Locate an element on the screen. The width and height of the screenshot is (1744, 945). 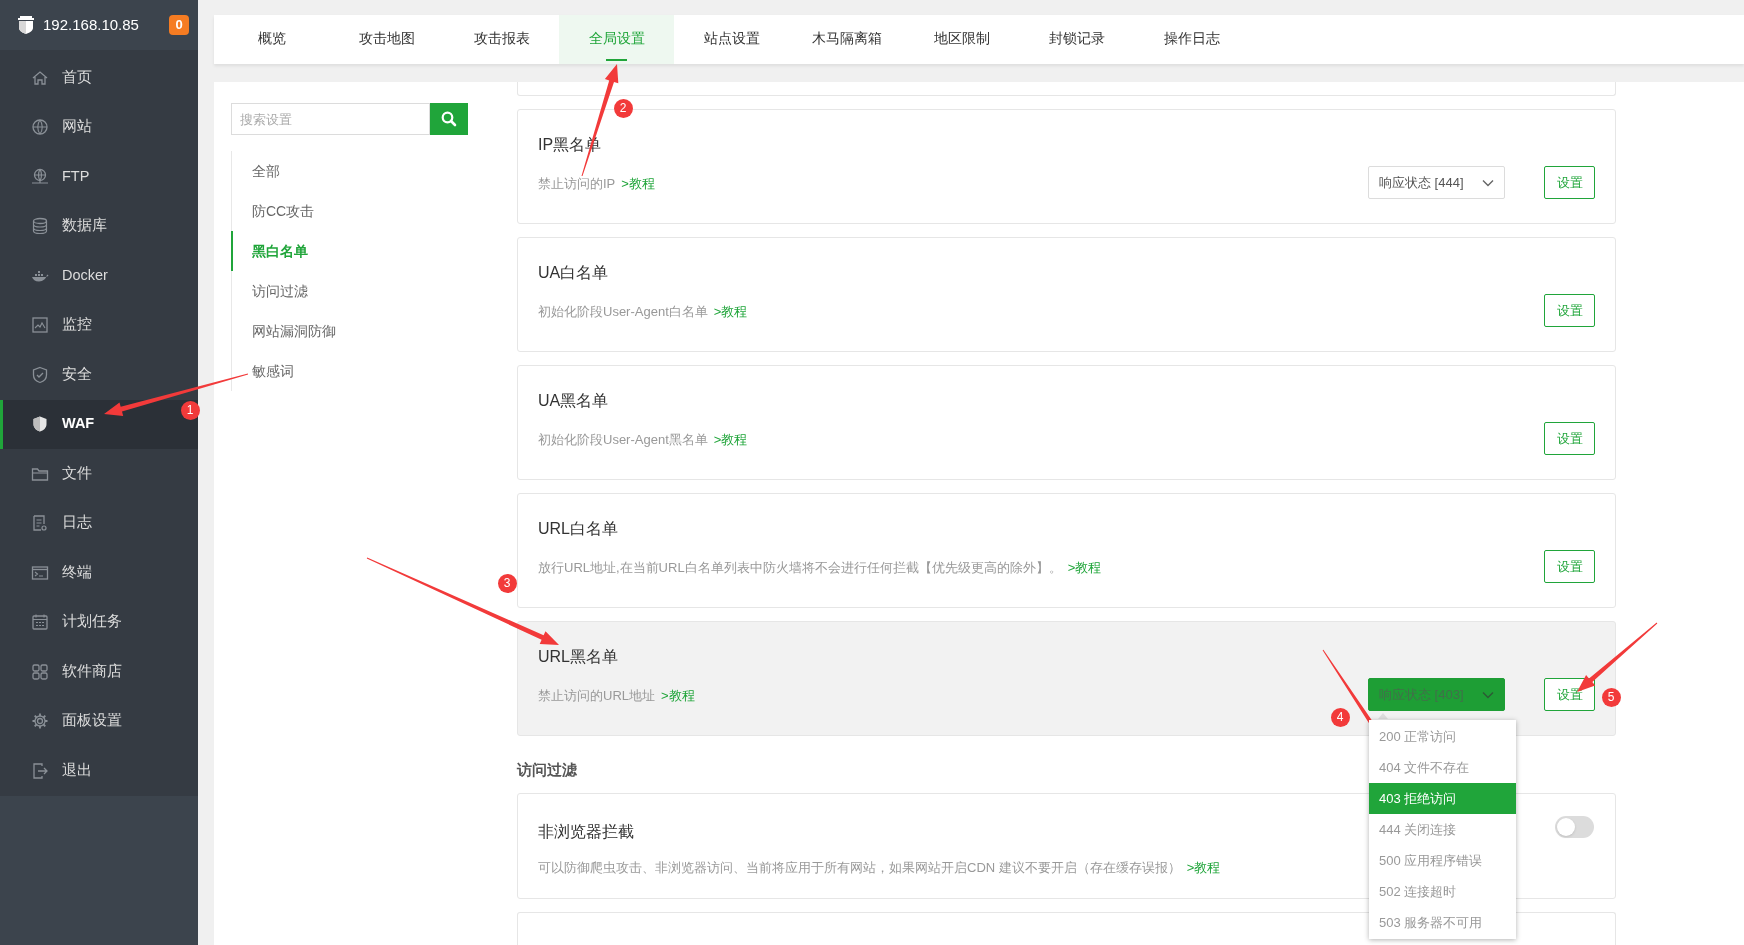
tab: 地区限制 is located at coordinates (961, 39).